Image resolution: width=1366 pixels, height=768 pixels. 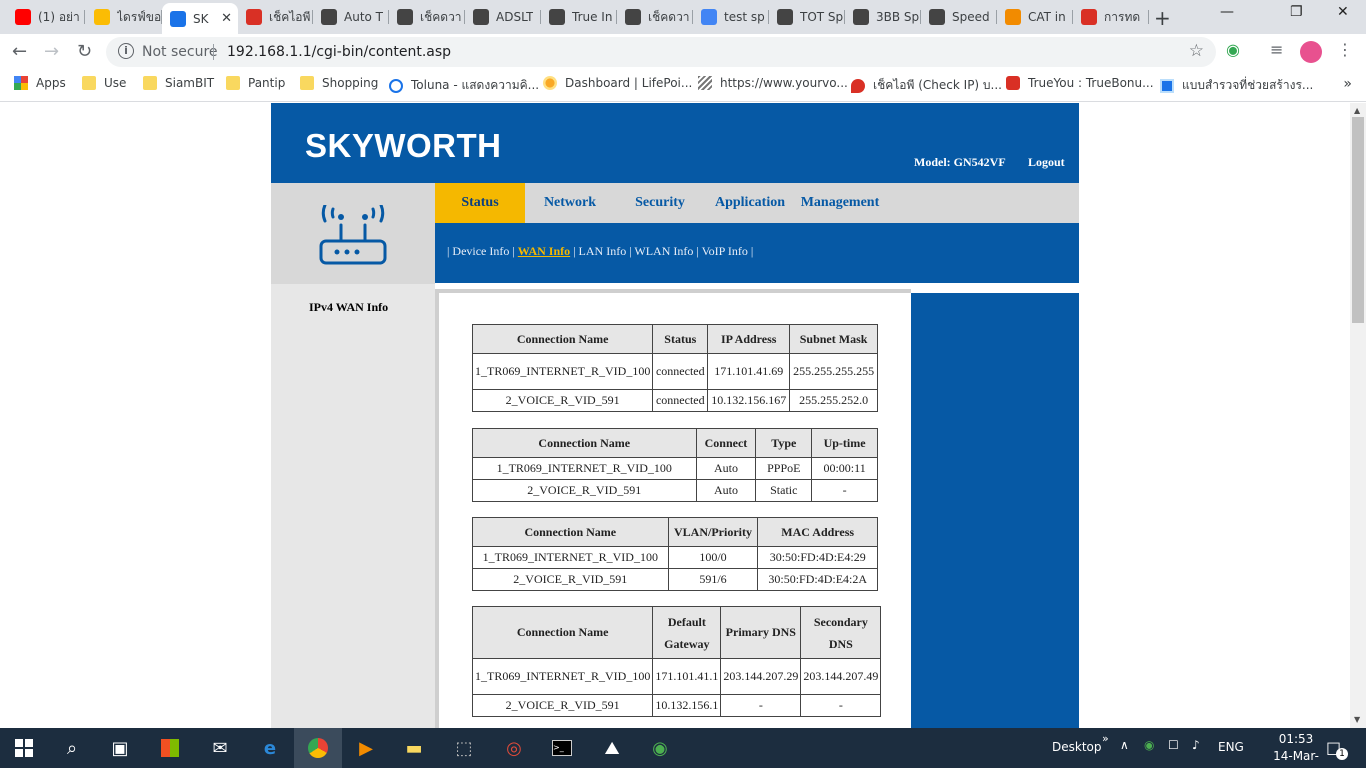 I want to click on scroll-down-arrow-icon: ▼, so click(x=1357, y=719).